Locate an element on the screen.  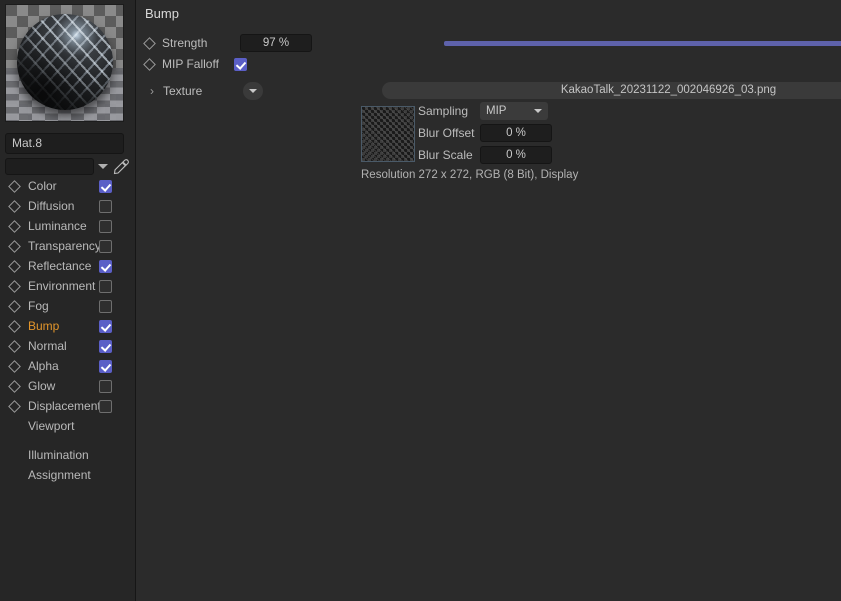
channel-label: Transparency is located at coordinates (64, 246).